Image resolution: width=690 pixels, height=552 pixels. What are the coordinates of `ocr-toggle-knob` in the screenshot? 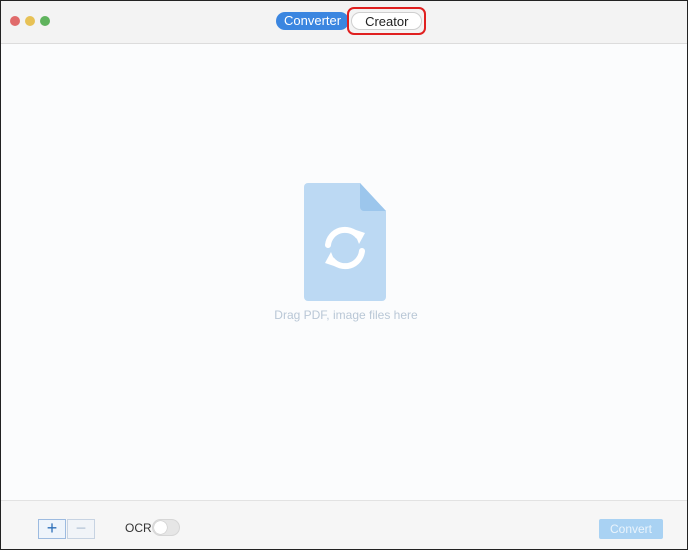 It's located at (160, 527).